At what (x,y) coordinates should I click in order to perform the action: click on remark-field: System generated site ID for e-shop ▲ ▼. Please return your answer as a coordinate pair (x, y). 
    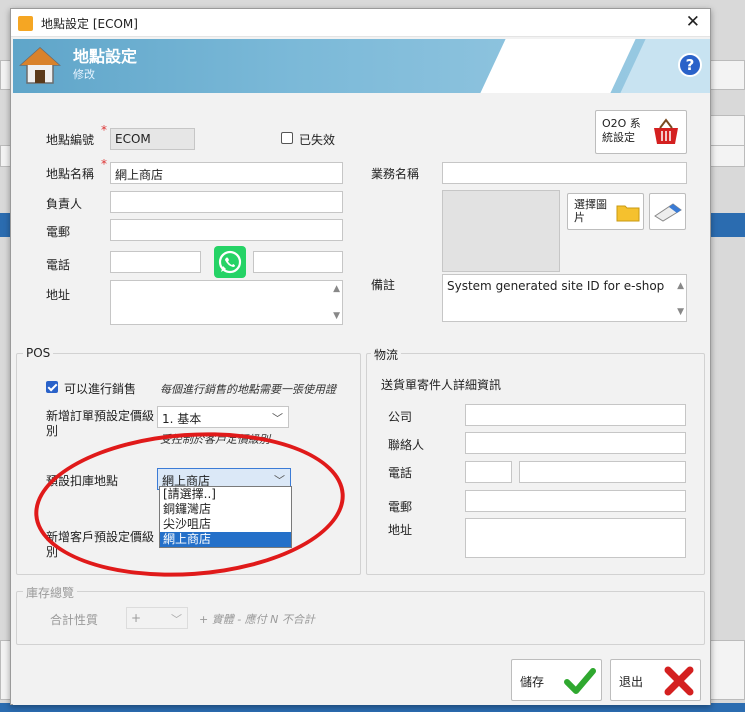
    Looking at the image, I should click on (564, 298).